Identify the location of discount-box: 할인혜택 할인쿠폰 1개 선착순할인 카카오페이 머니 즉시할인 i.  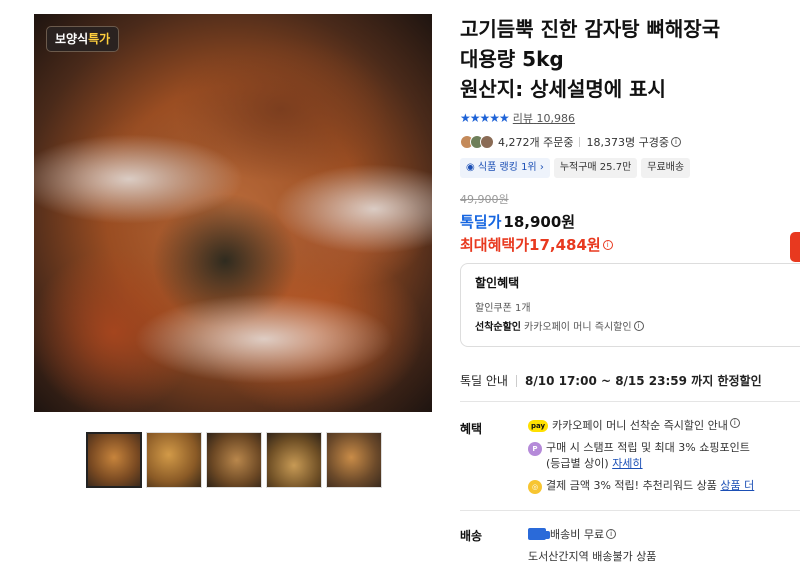
(630, 305).